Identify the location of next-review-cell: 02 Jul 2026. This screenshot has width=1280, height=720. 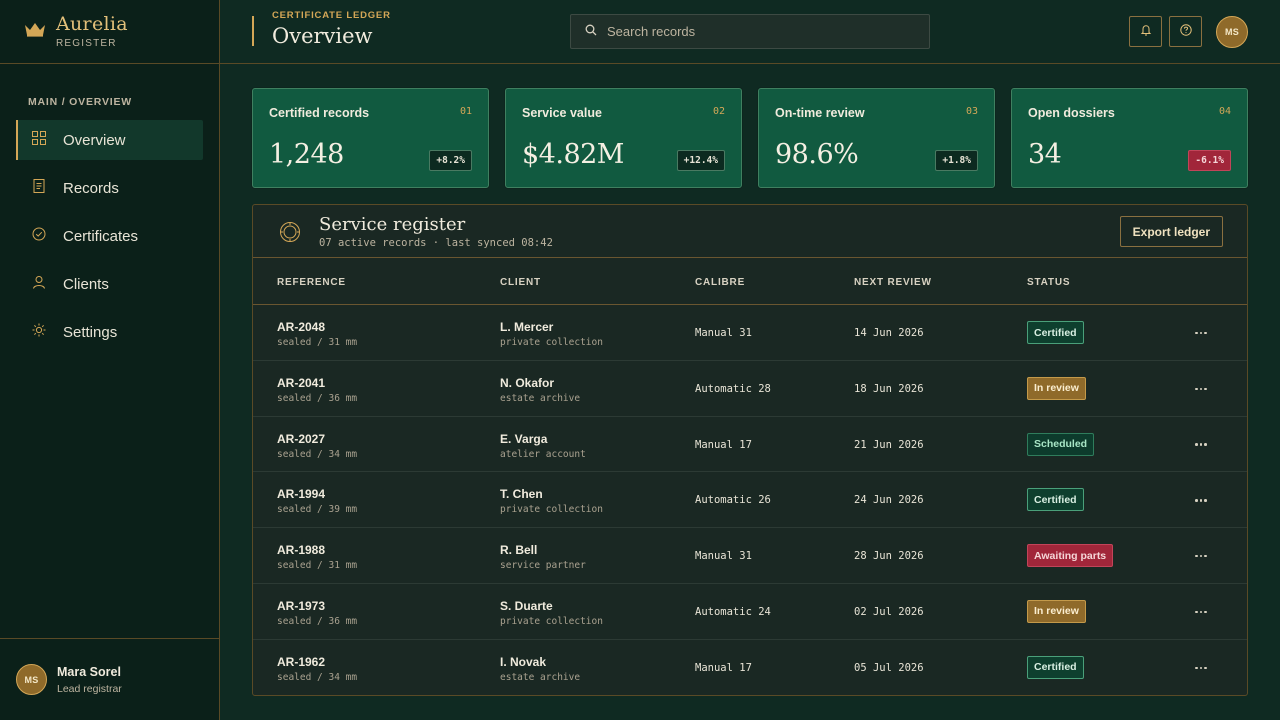
(889, 611).